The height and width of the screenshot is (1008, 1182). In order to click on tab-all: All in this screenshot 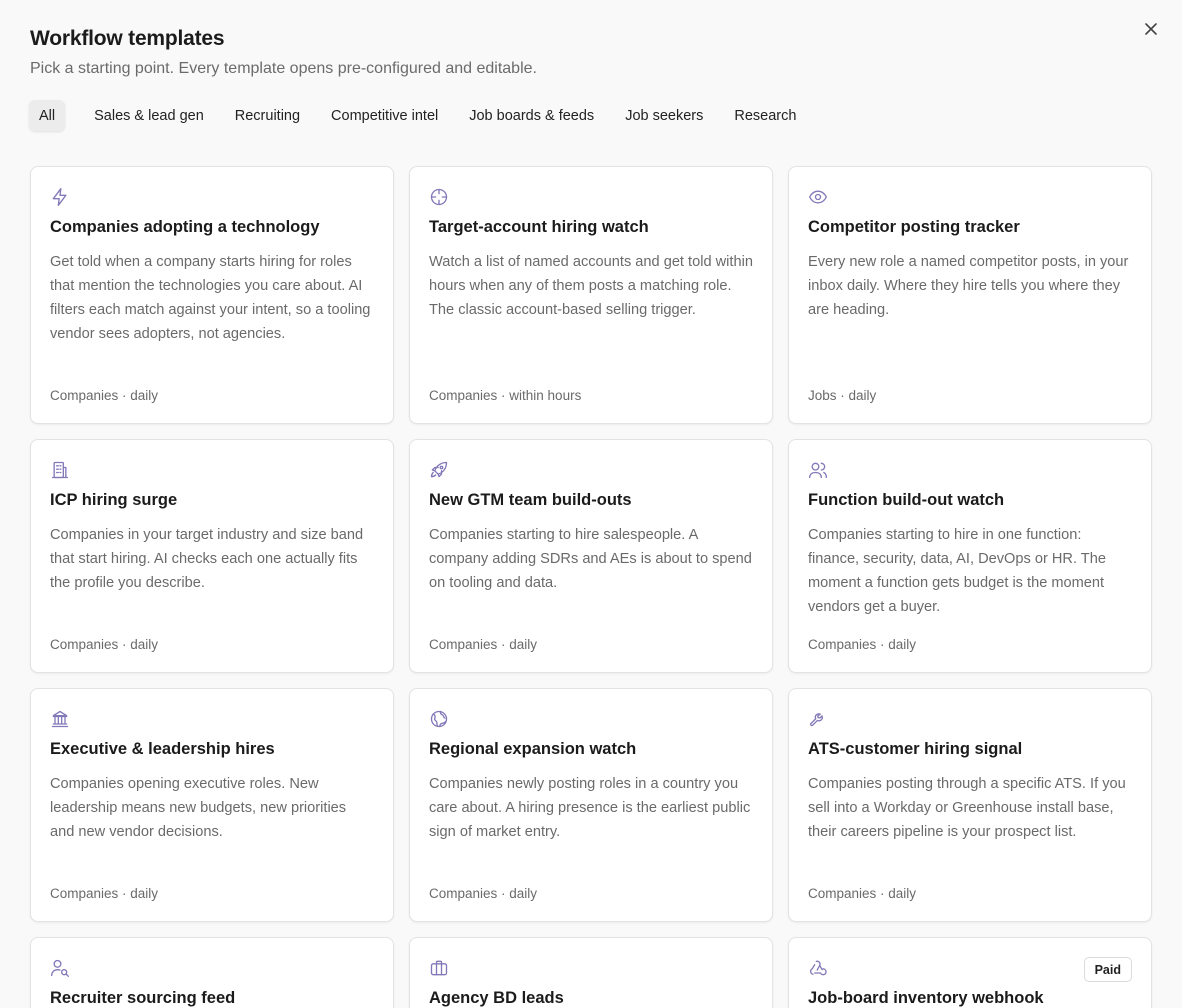, I will do `click(47, 115)`.